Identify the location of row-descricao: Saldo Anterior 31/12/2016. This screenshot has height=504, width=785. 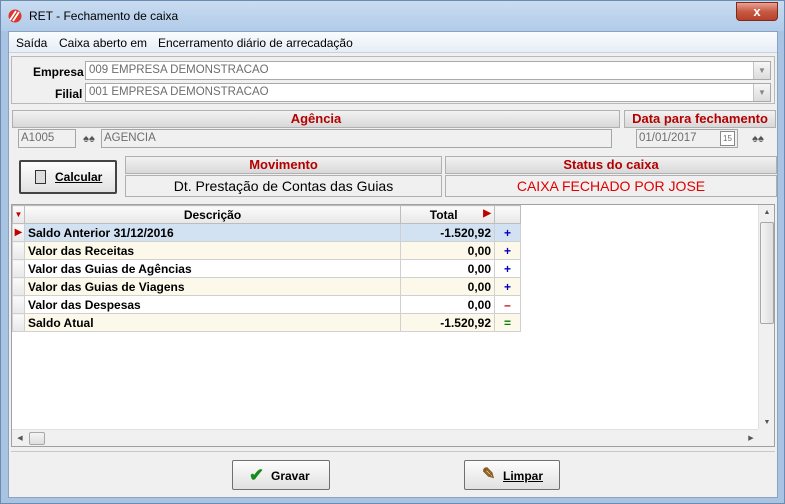
(212, 232).